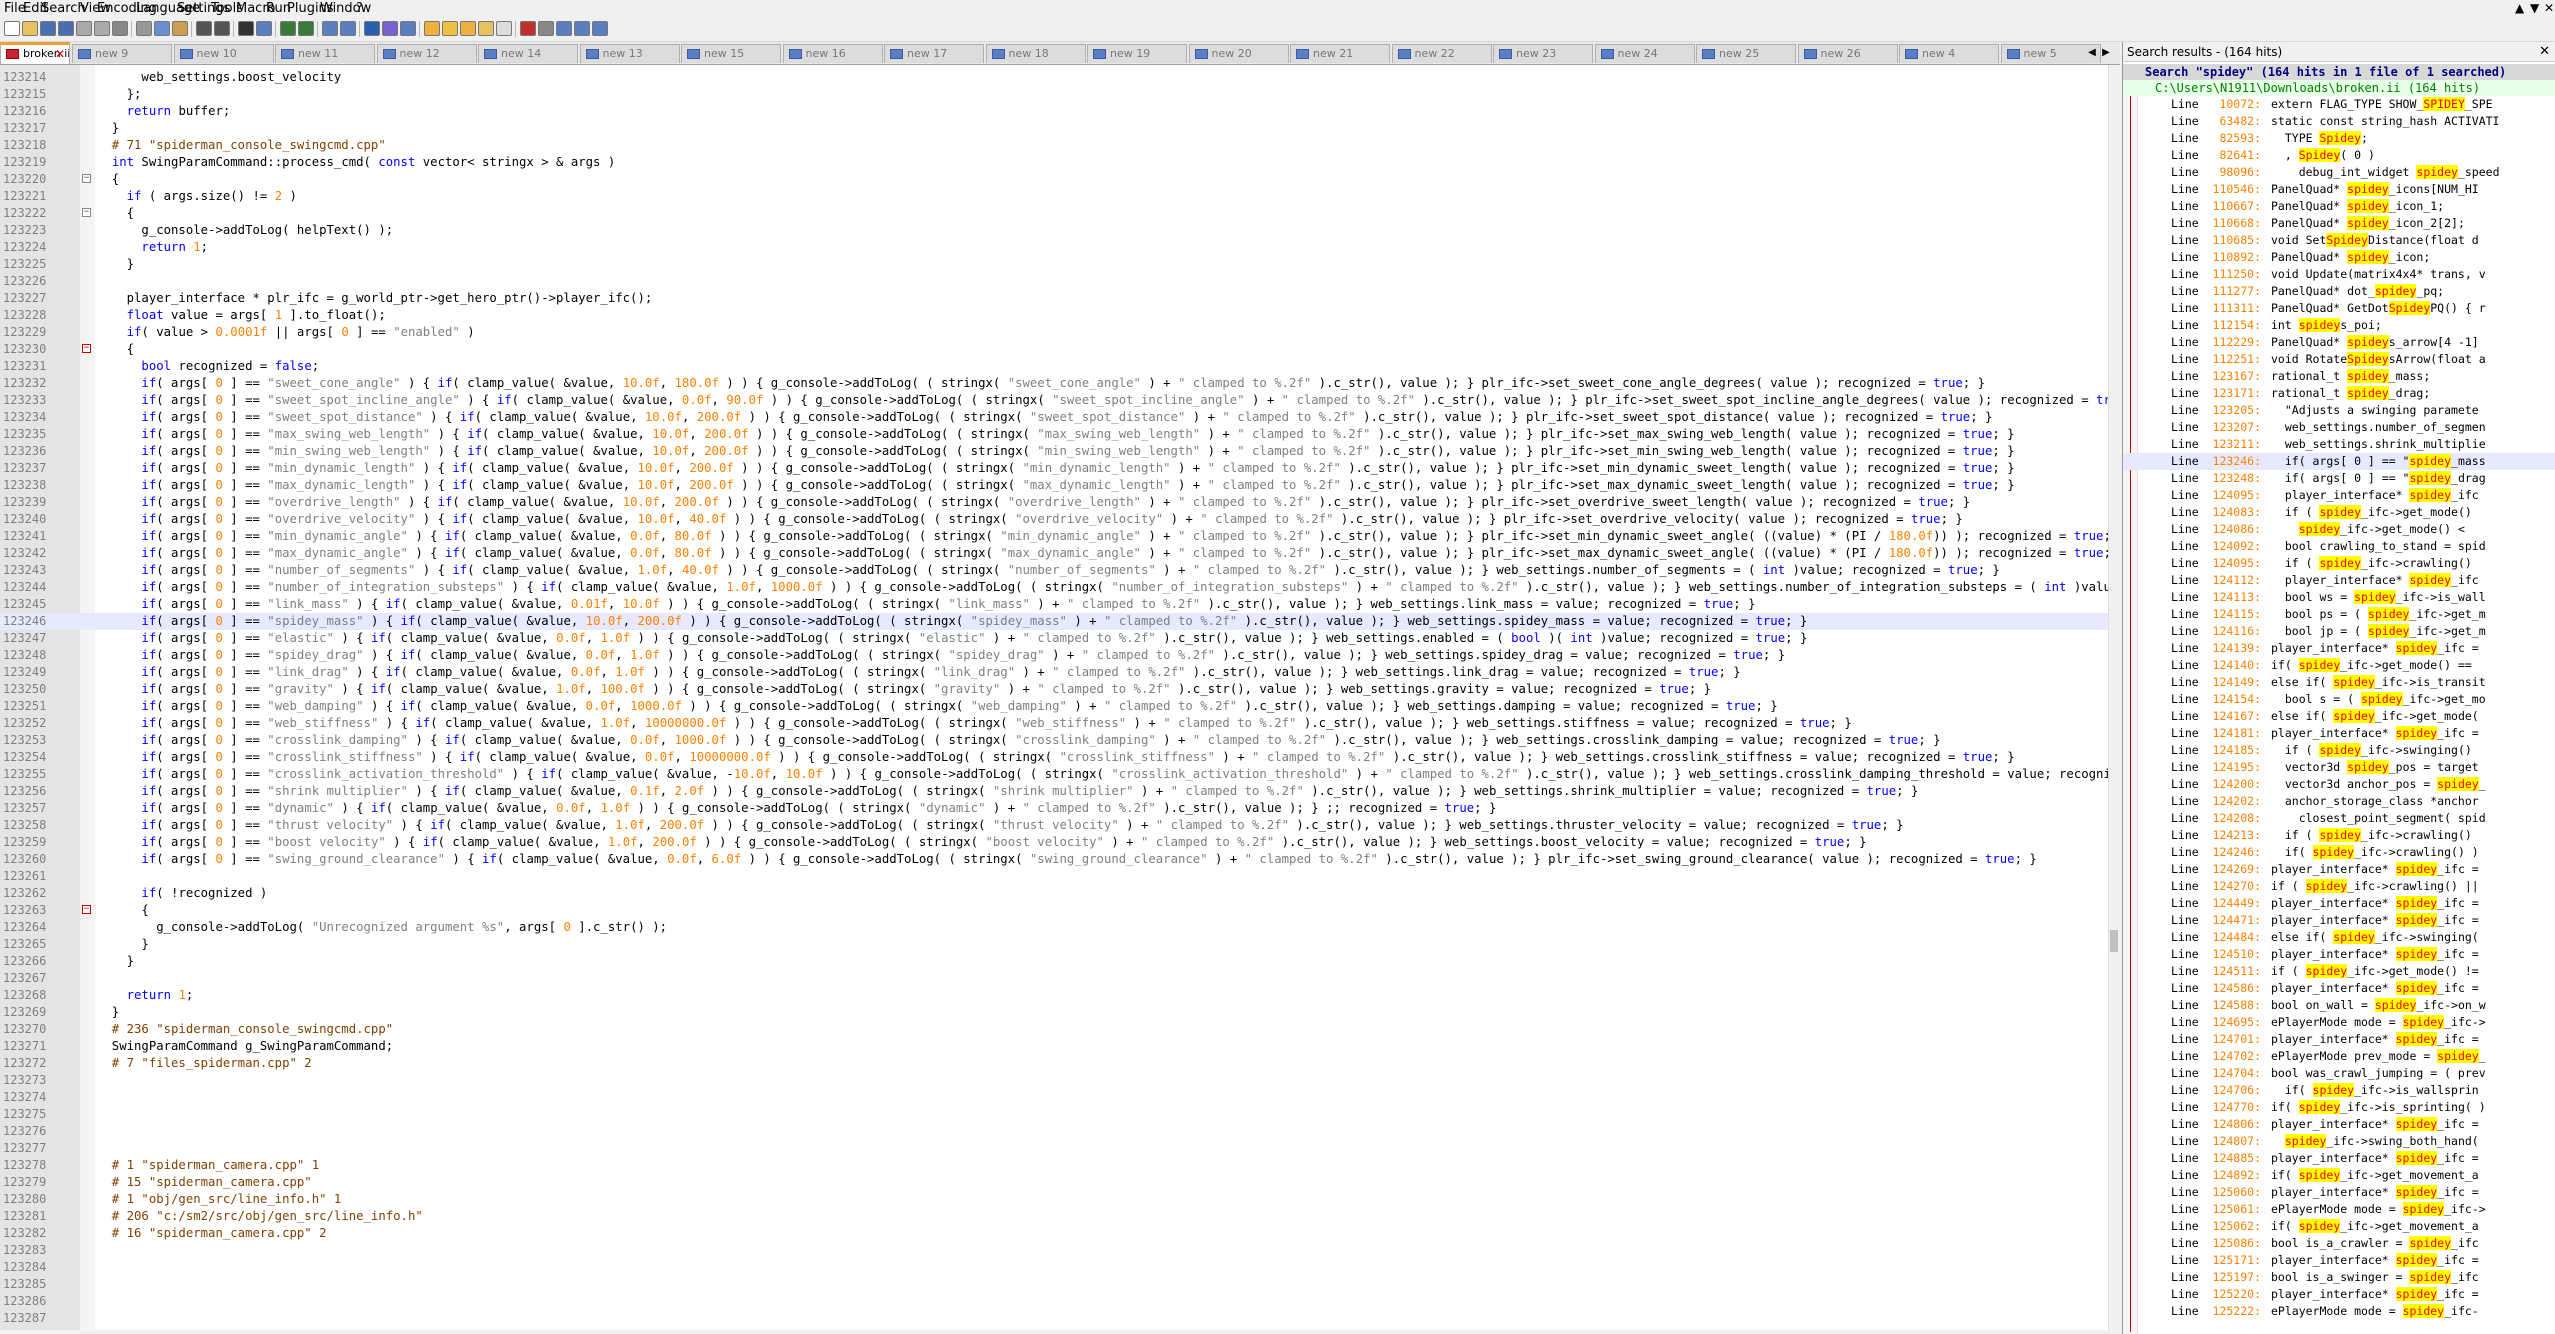 Image resolution: width=2555 pixels, height=1334 pixels. What do you see at coordinates (30, 28) in the screenshot?
I see `open-file-icon` at bounding box center [30, 28].